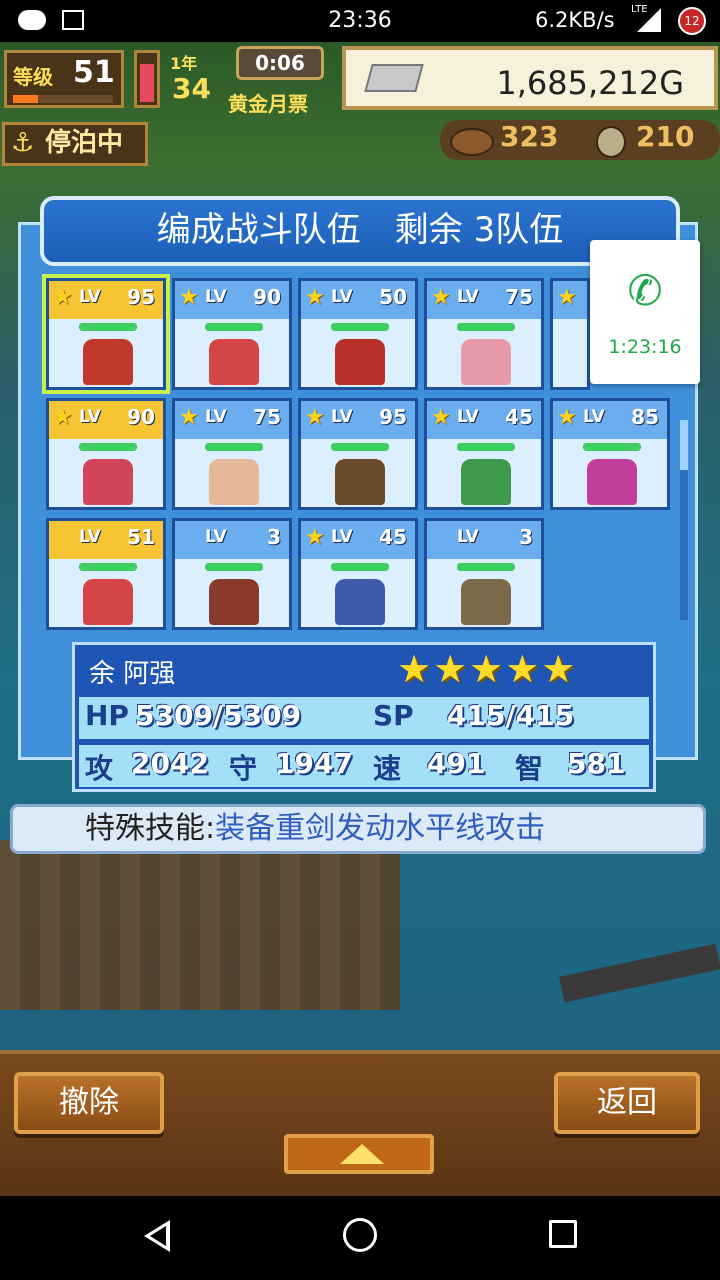 The height and width of the screenshot is (1280, 720). What do you see at coordinates (94, 72) in the screenshot?
I see `level-value: 51` at bounding box center [94, 72].